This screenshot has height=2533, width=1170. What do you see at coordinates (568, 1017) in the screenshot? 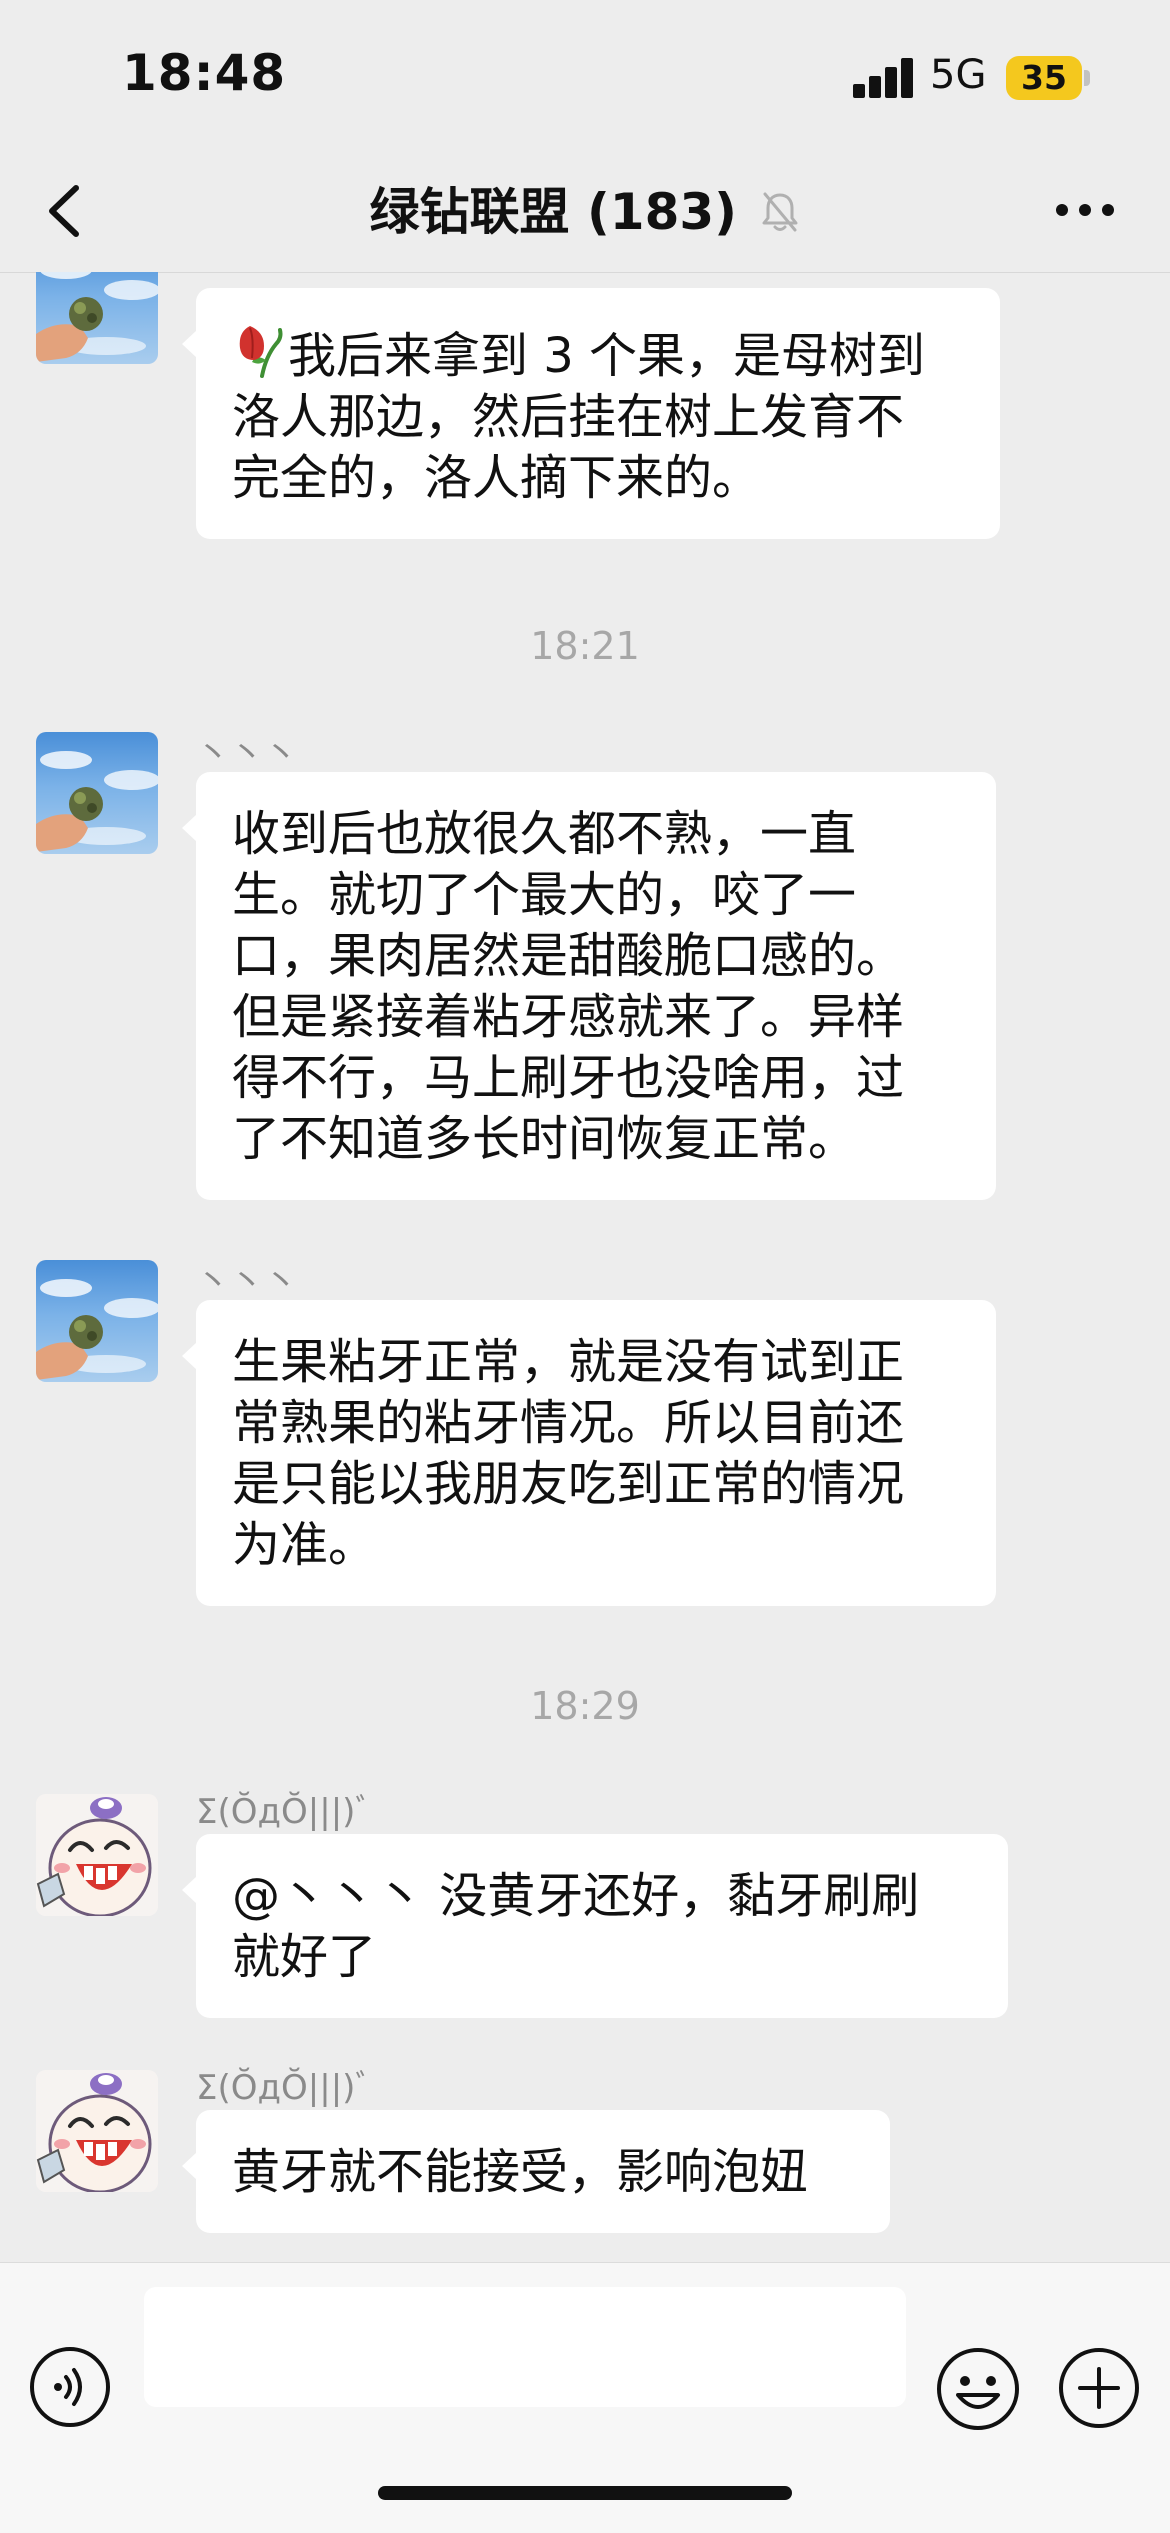
I see `message-line: 但是紧接着粘牙感就来了。异样` at bounding box center [568, 1017].